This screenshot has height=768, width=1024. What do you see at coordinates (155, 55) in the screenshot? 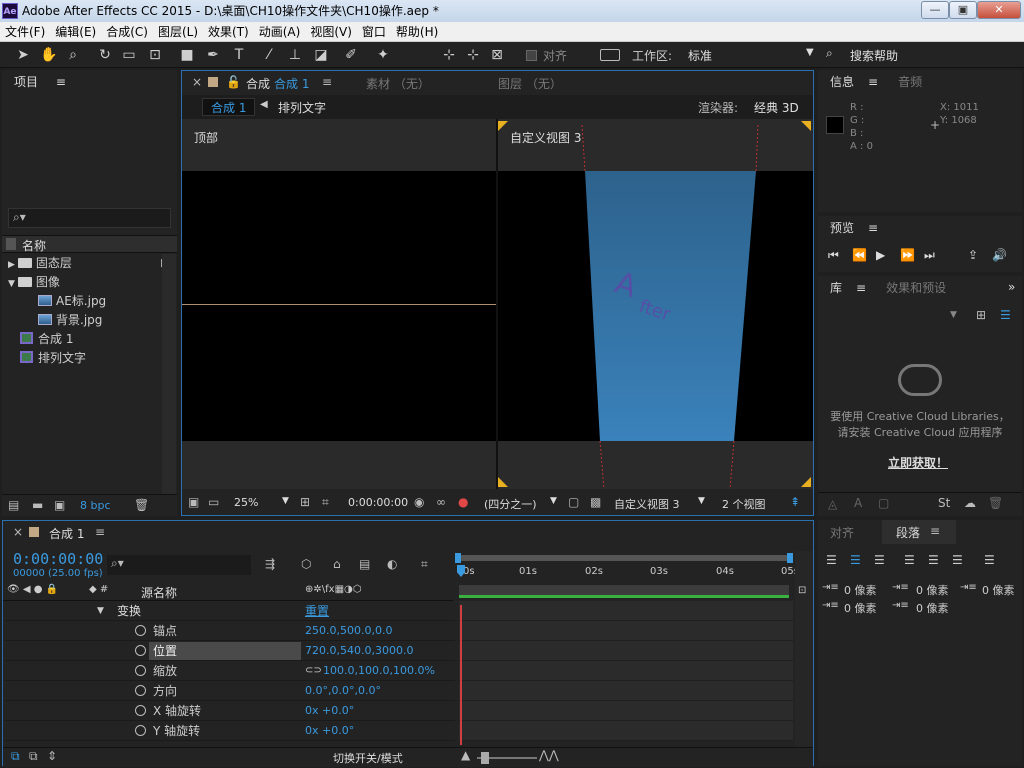
I see `pan-behind-tool-icon: ⊡` at bounding box center [155, 55].